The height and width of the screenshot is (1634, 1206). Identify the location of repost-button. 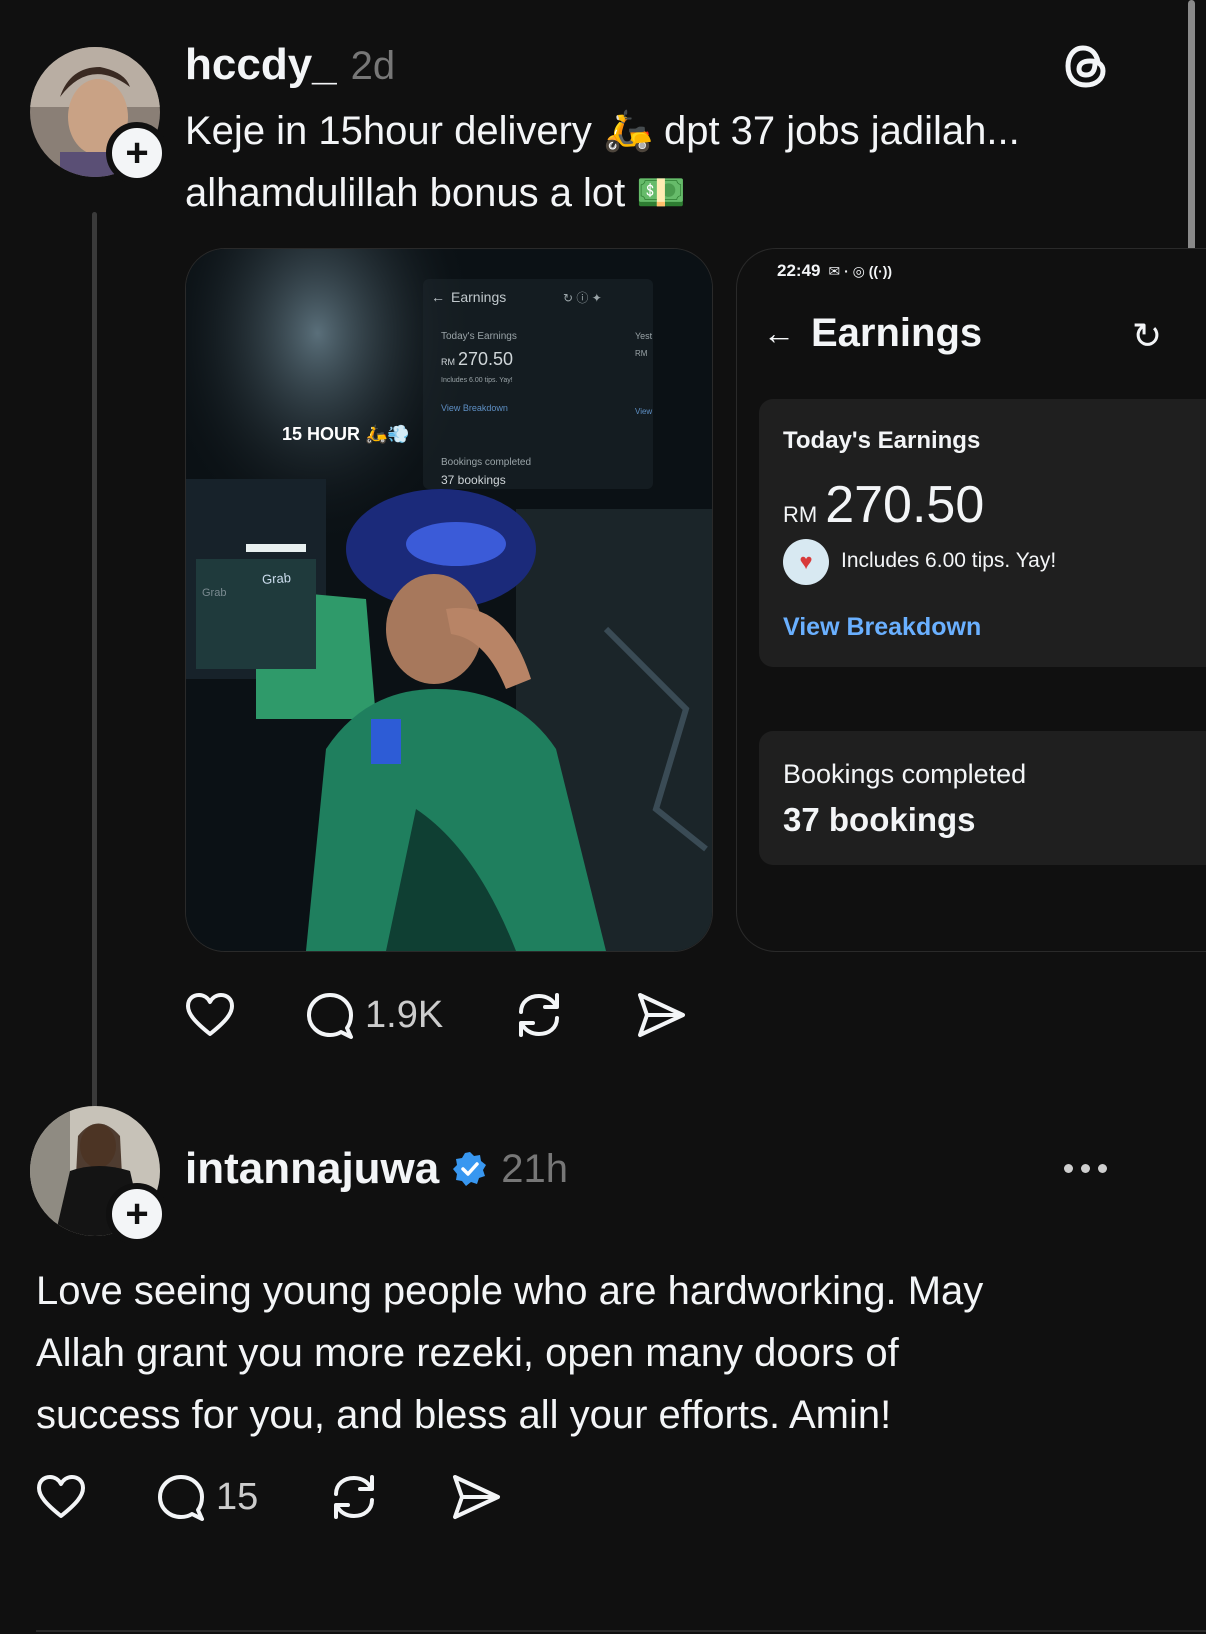
(574, 1015).